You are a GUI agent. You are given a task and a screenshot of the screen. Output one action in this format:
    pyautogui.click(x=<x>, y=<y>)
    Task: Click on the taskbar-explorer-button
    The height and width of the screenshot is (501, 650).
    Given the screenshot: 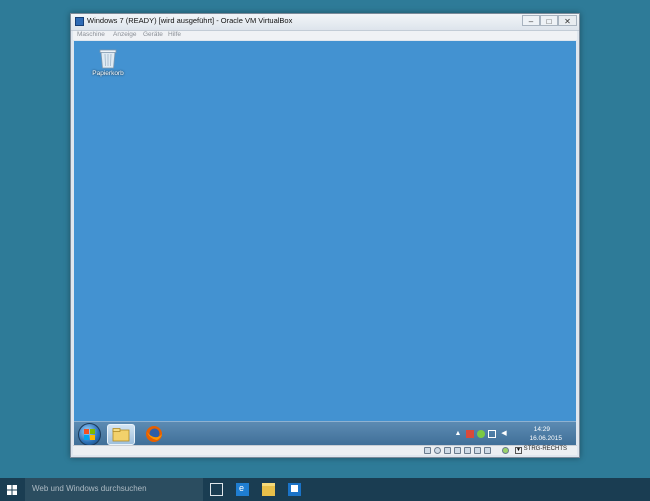 What is the action you would take?
    pyautogui.click(x=121, y=434)
    